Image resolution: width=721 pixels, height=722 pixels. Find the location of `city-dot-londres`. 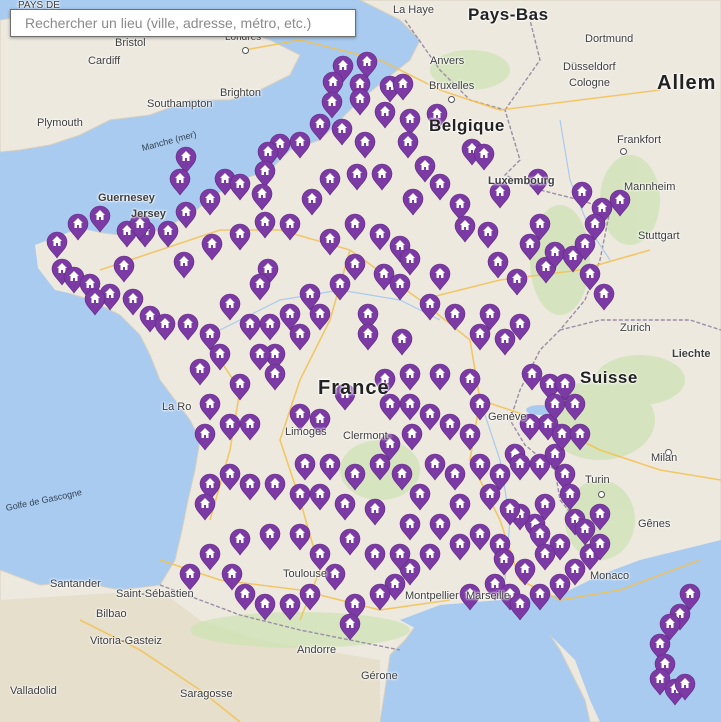

city-dot-londres is located at coordinates (245, 50).